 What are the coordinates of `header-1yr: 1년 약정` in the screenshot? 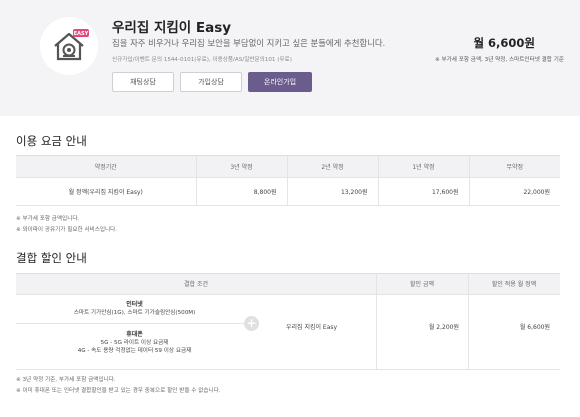 It's located at (424, 166).